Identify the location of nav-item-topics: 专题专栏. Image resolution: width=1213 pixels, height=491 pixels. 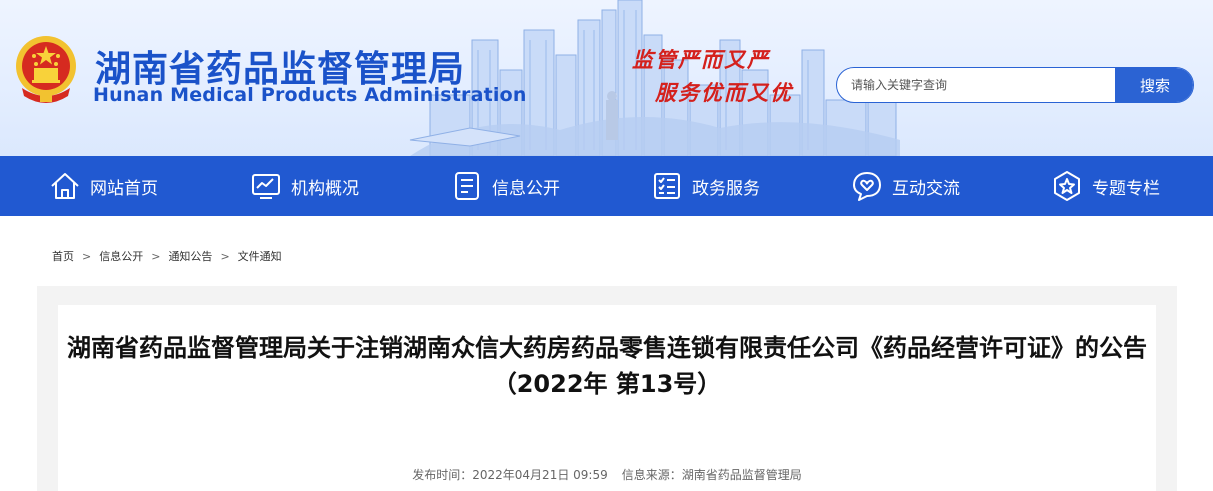
(1105, 186).